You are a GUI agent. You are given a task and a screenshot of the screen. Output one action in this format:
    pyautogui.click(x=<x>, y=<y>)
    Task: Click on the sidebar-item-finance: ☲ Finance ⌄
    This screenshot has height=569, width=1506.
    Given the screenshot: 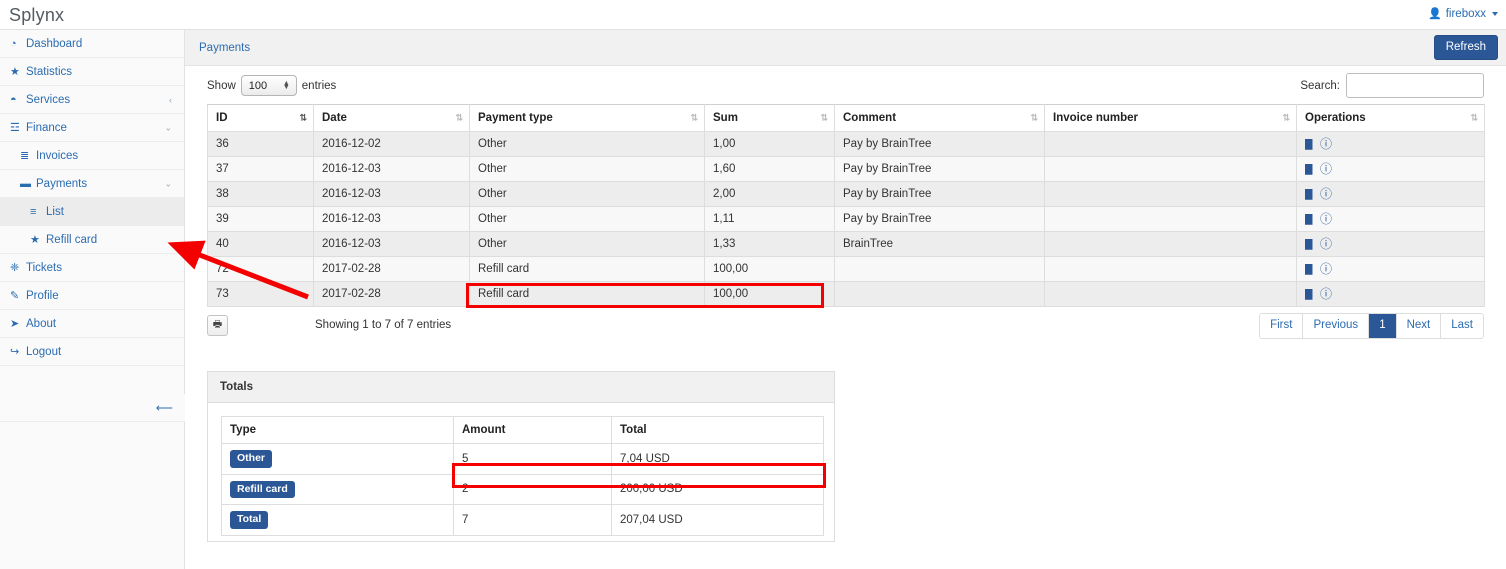 What is the action you would take?
    pyautogui.click(x=92, y=128)
    